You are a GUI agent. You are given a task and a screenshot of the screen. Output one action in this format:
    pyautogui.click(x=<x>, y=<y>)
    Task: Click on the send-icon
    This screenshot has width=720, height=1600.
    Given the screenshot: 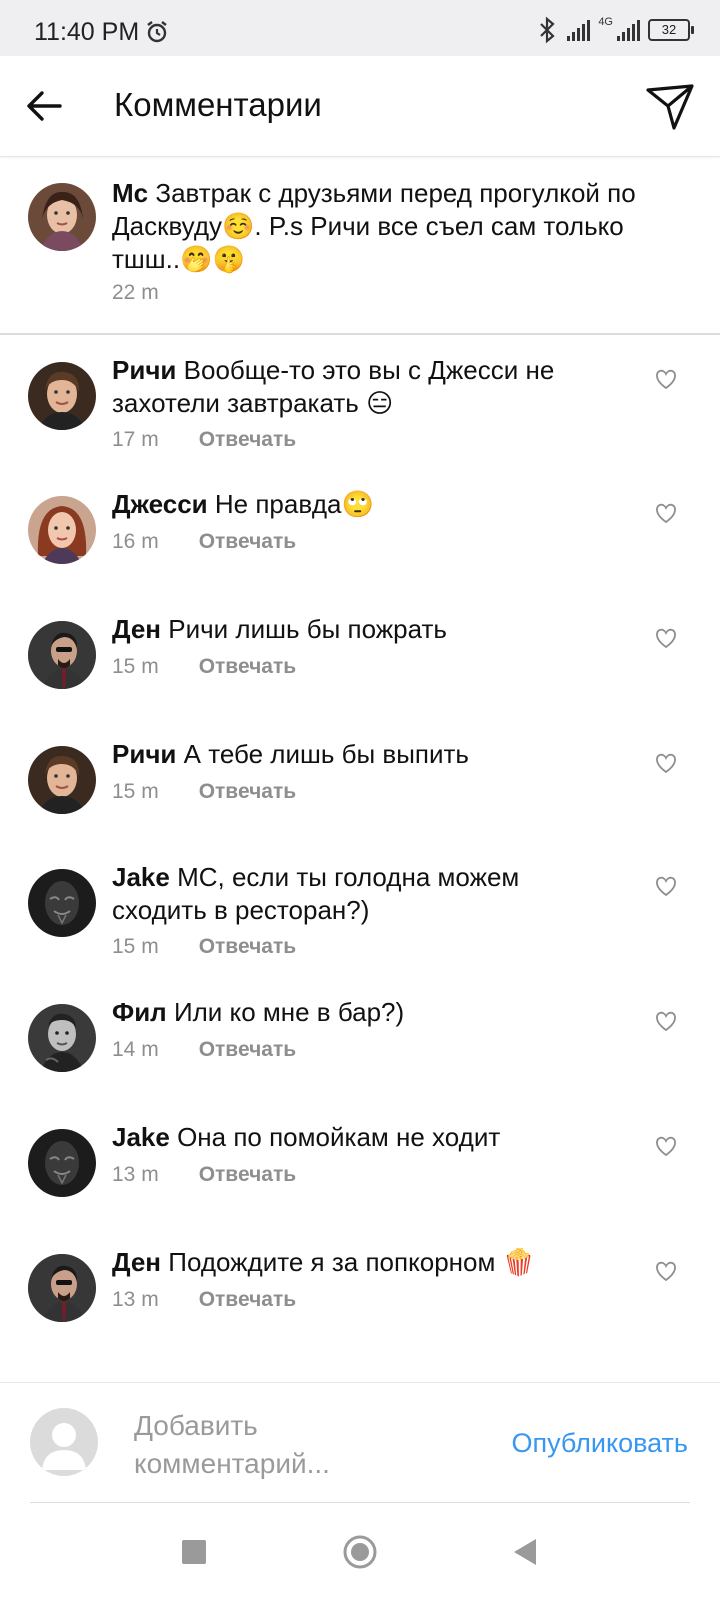 What is the action you would take?
    pyautogui.click(x=670, y=106)
    